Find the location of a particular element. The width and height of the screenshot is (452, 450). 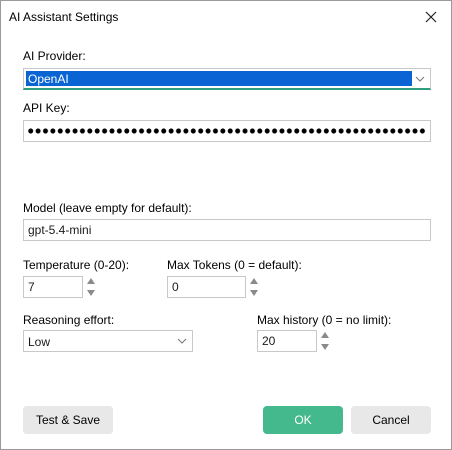

close-button is located at coordinates (431, 17).